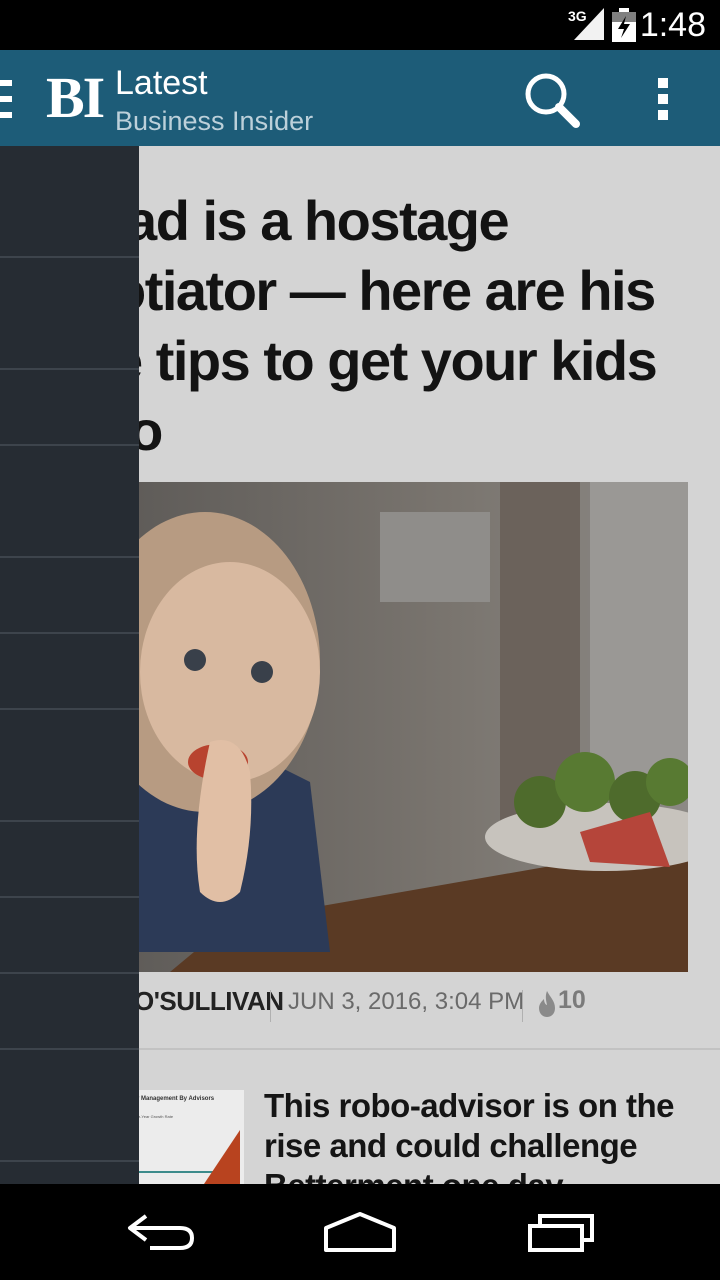 The width and height of the screenshot is (720, 1280). Describe the element at coordinates (360, 98) in the screenshot. I see `app-bar: BI Latest Business Insider` at that location.